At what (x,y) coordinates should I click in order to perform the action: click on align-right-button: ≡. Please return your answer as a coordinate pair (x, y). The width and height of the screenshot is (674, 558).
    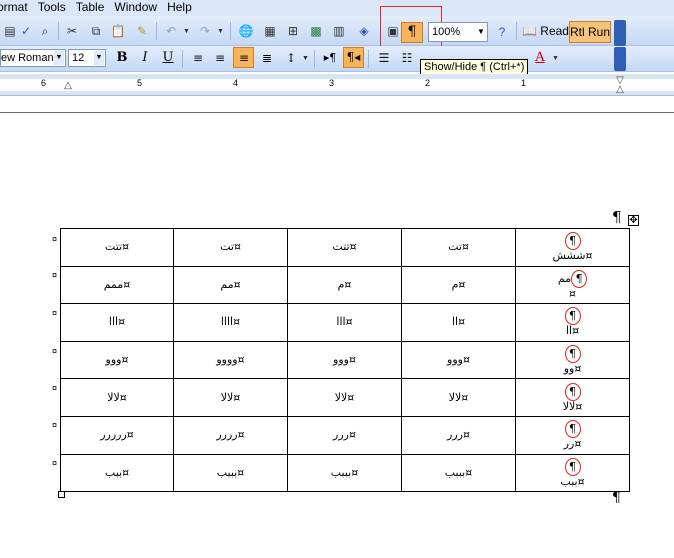
    Looking at the image, I should click on (243, 57).